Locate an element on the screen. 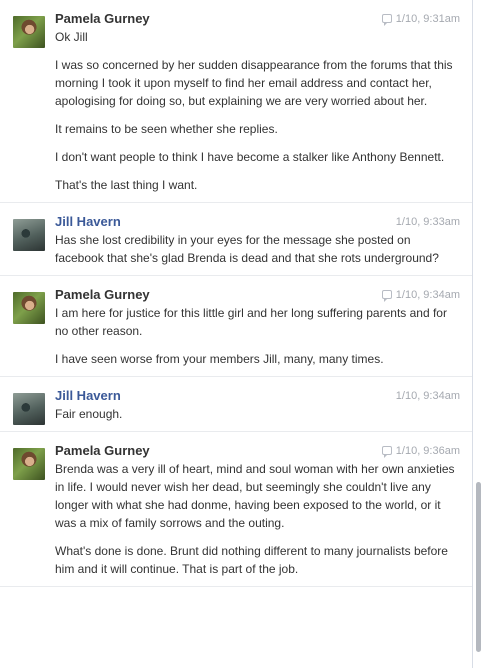 This screenshot has height=668, width=482. timestamp: 1/10, 9:33am is located at coordinates (427, 222).